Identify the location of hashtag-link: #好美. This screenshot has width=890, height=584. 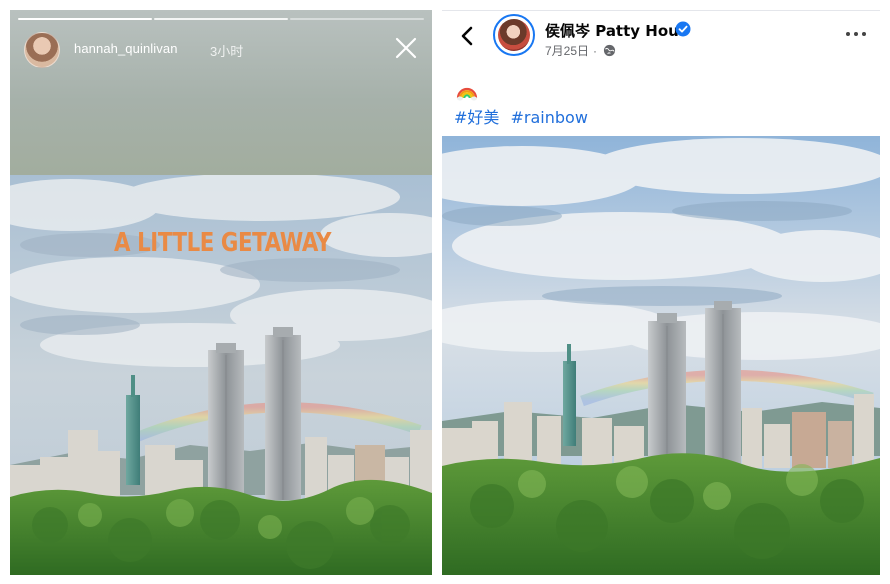
(476, 117).